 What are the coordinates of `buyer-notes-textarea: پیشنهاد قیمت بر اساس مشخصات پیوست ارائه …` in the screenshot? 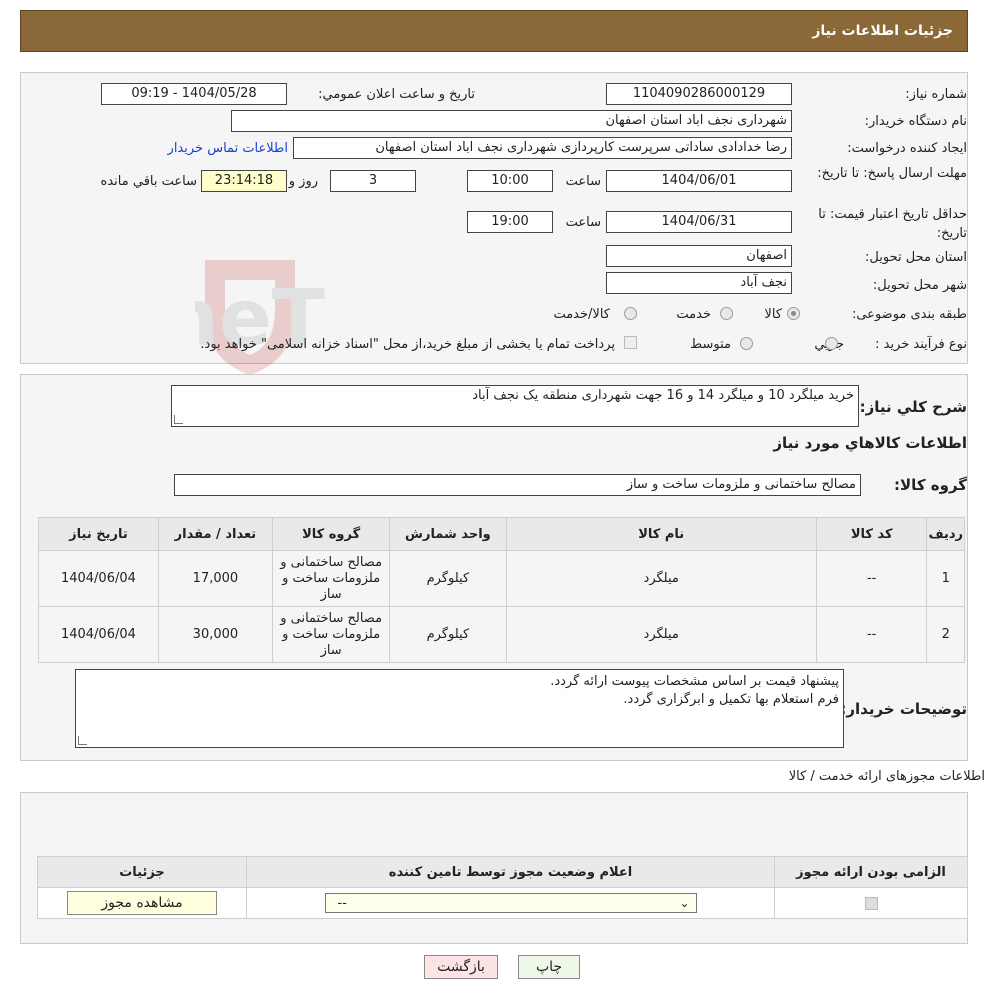 It's located at (459, 708).